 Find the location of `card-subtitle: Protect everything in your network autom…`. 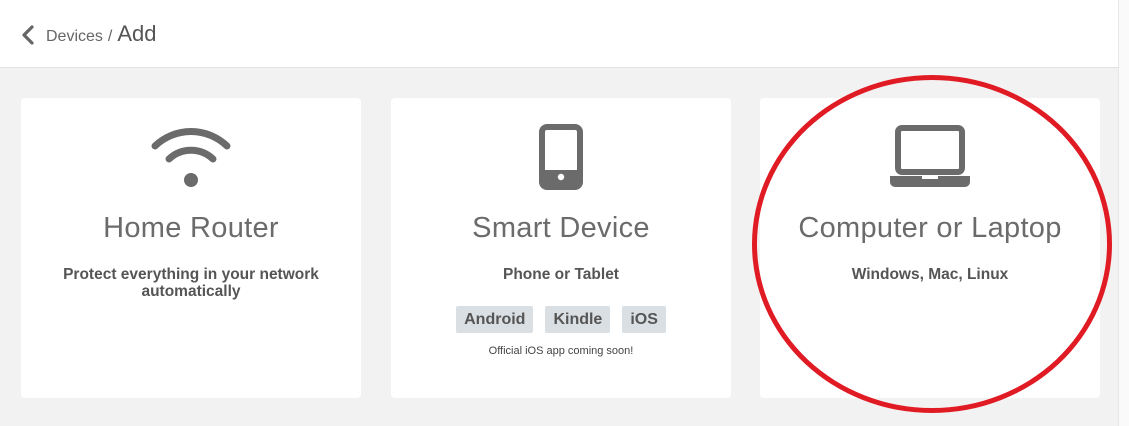

card-subtitle: Protect everything in your network autom… is located at coordinates (191, 283).